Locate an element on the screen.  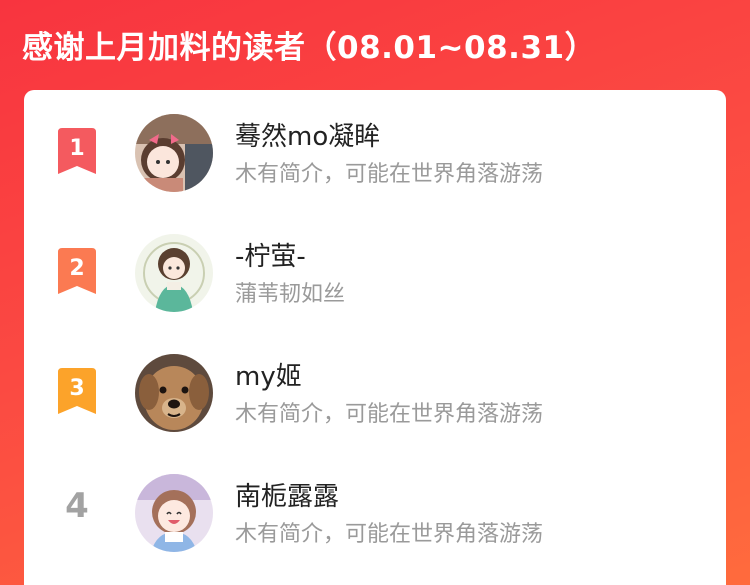
rank-badge-icon: 2 is located at coordinates (77, 274).